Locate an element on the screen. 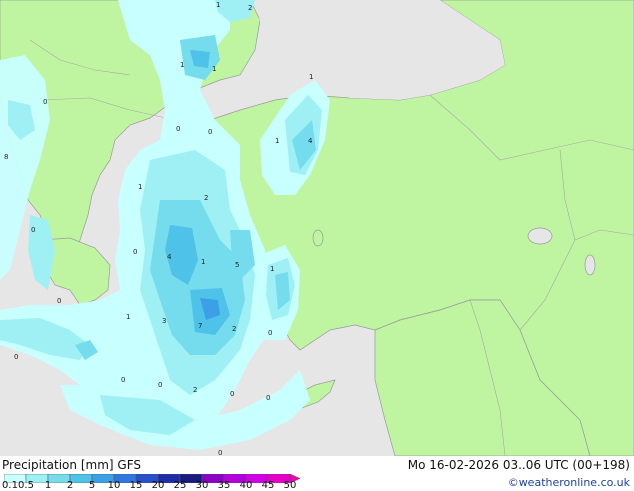 The image size is (634, 491). product-title: Precipitation [mm] GFS is located at coordinates (71, 465).